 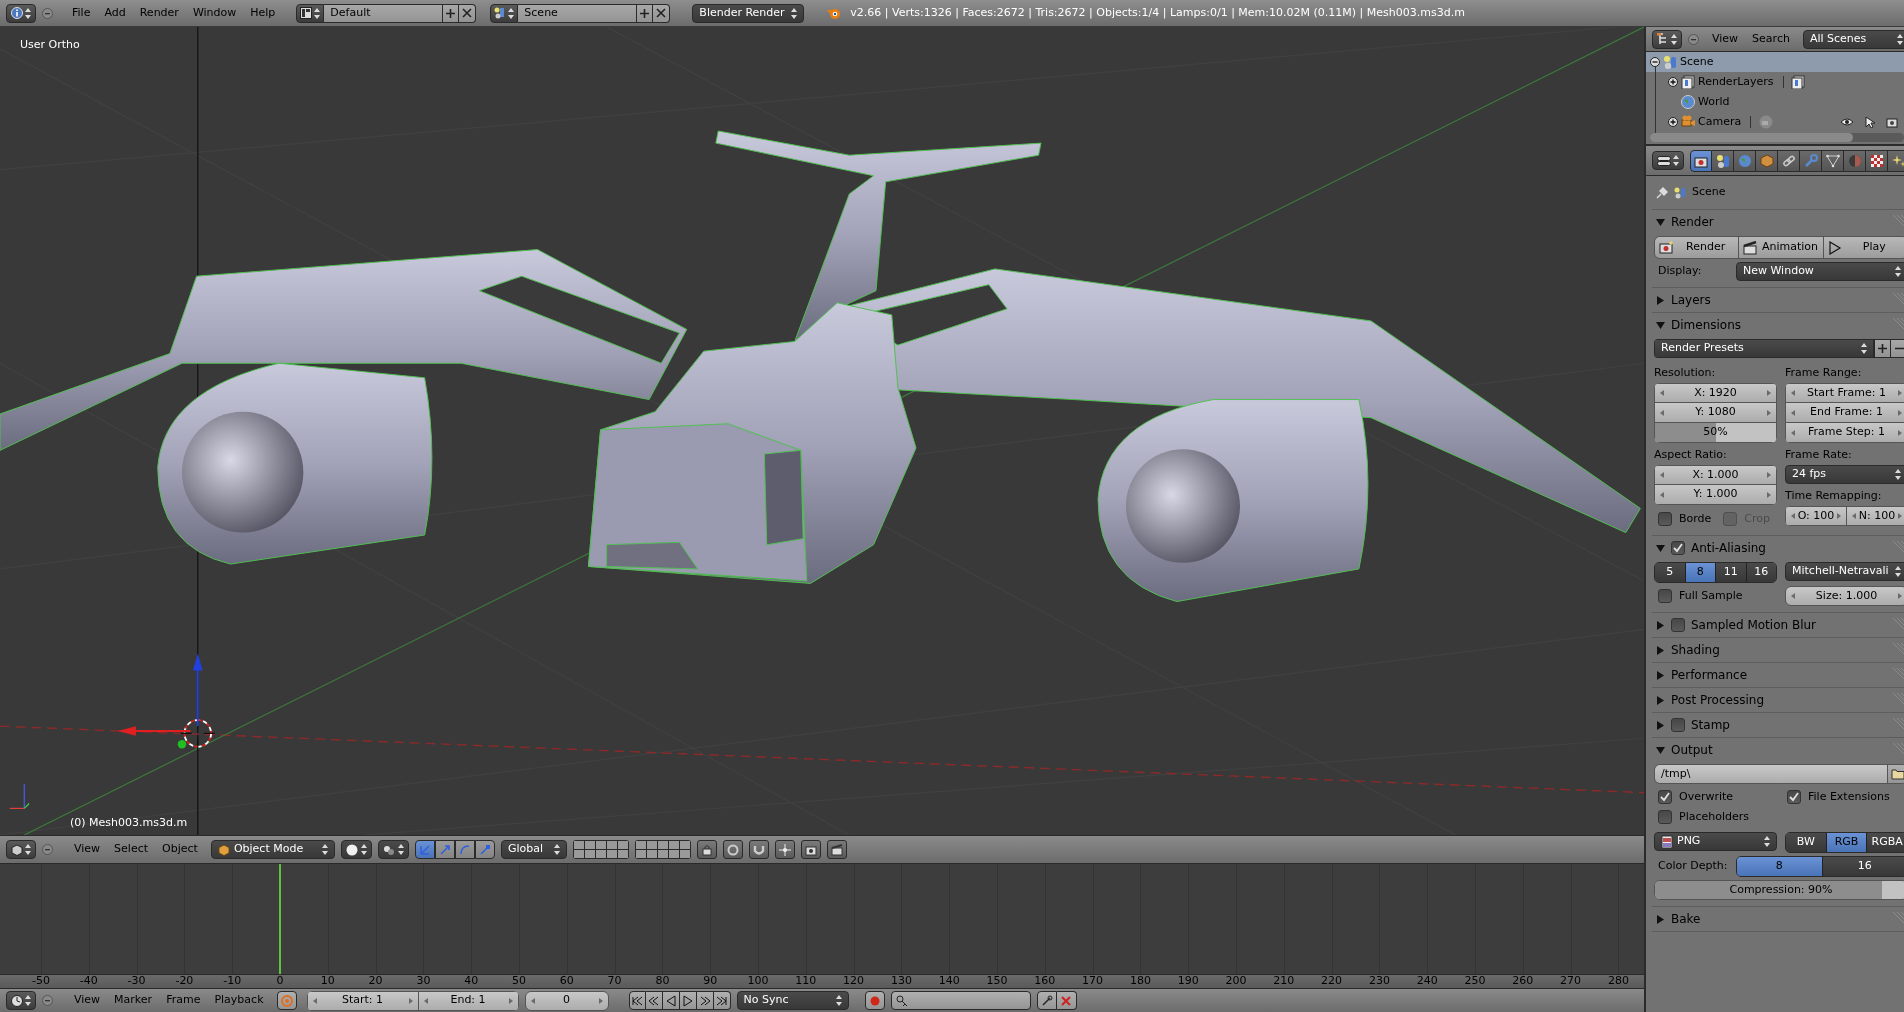 I want to click on menu-item: Playback, so click(x=239, y=1000).